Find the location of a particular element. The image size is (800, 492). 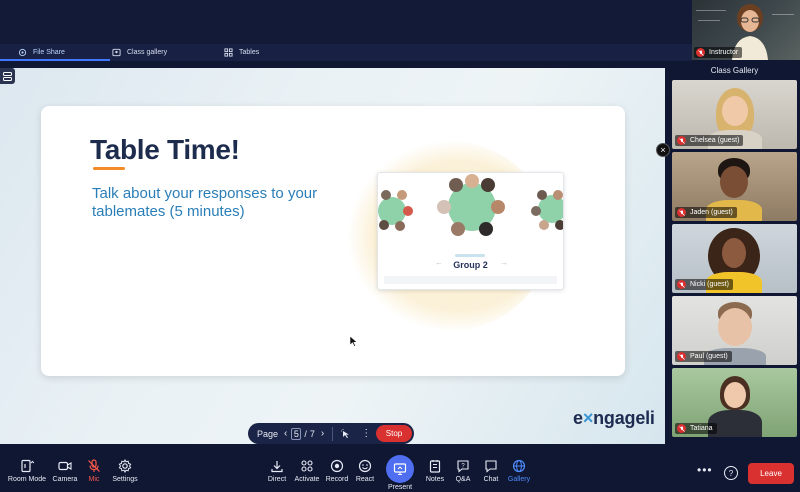

tab-file-share: File Share is located at coordinates (55, 52).